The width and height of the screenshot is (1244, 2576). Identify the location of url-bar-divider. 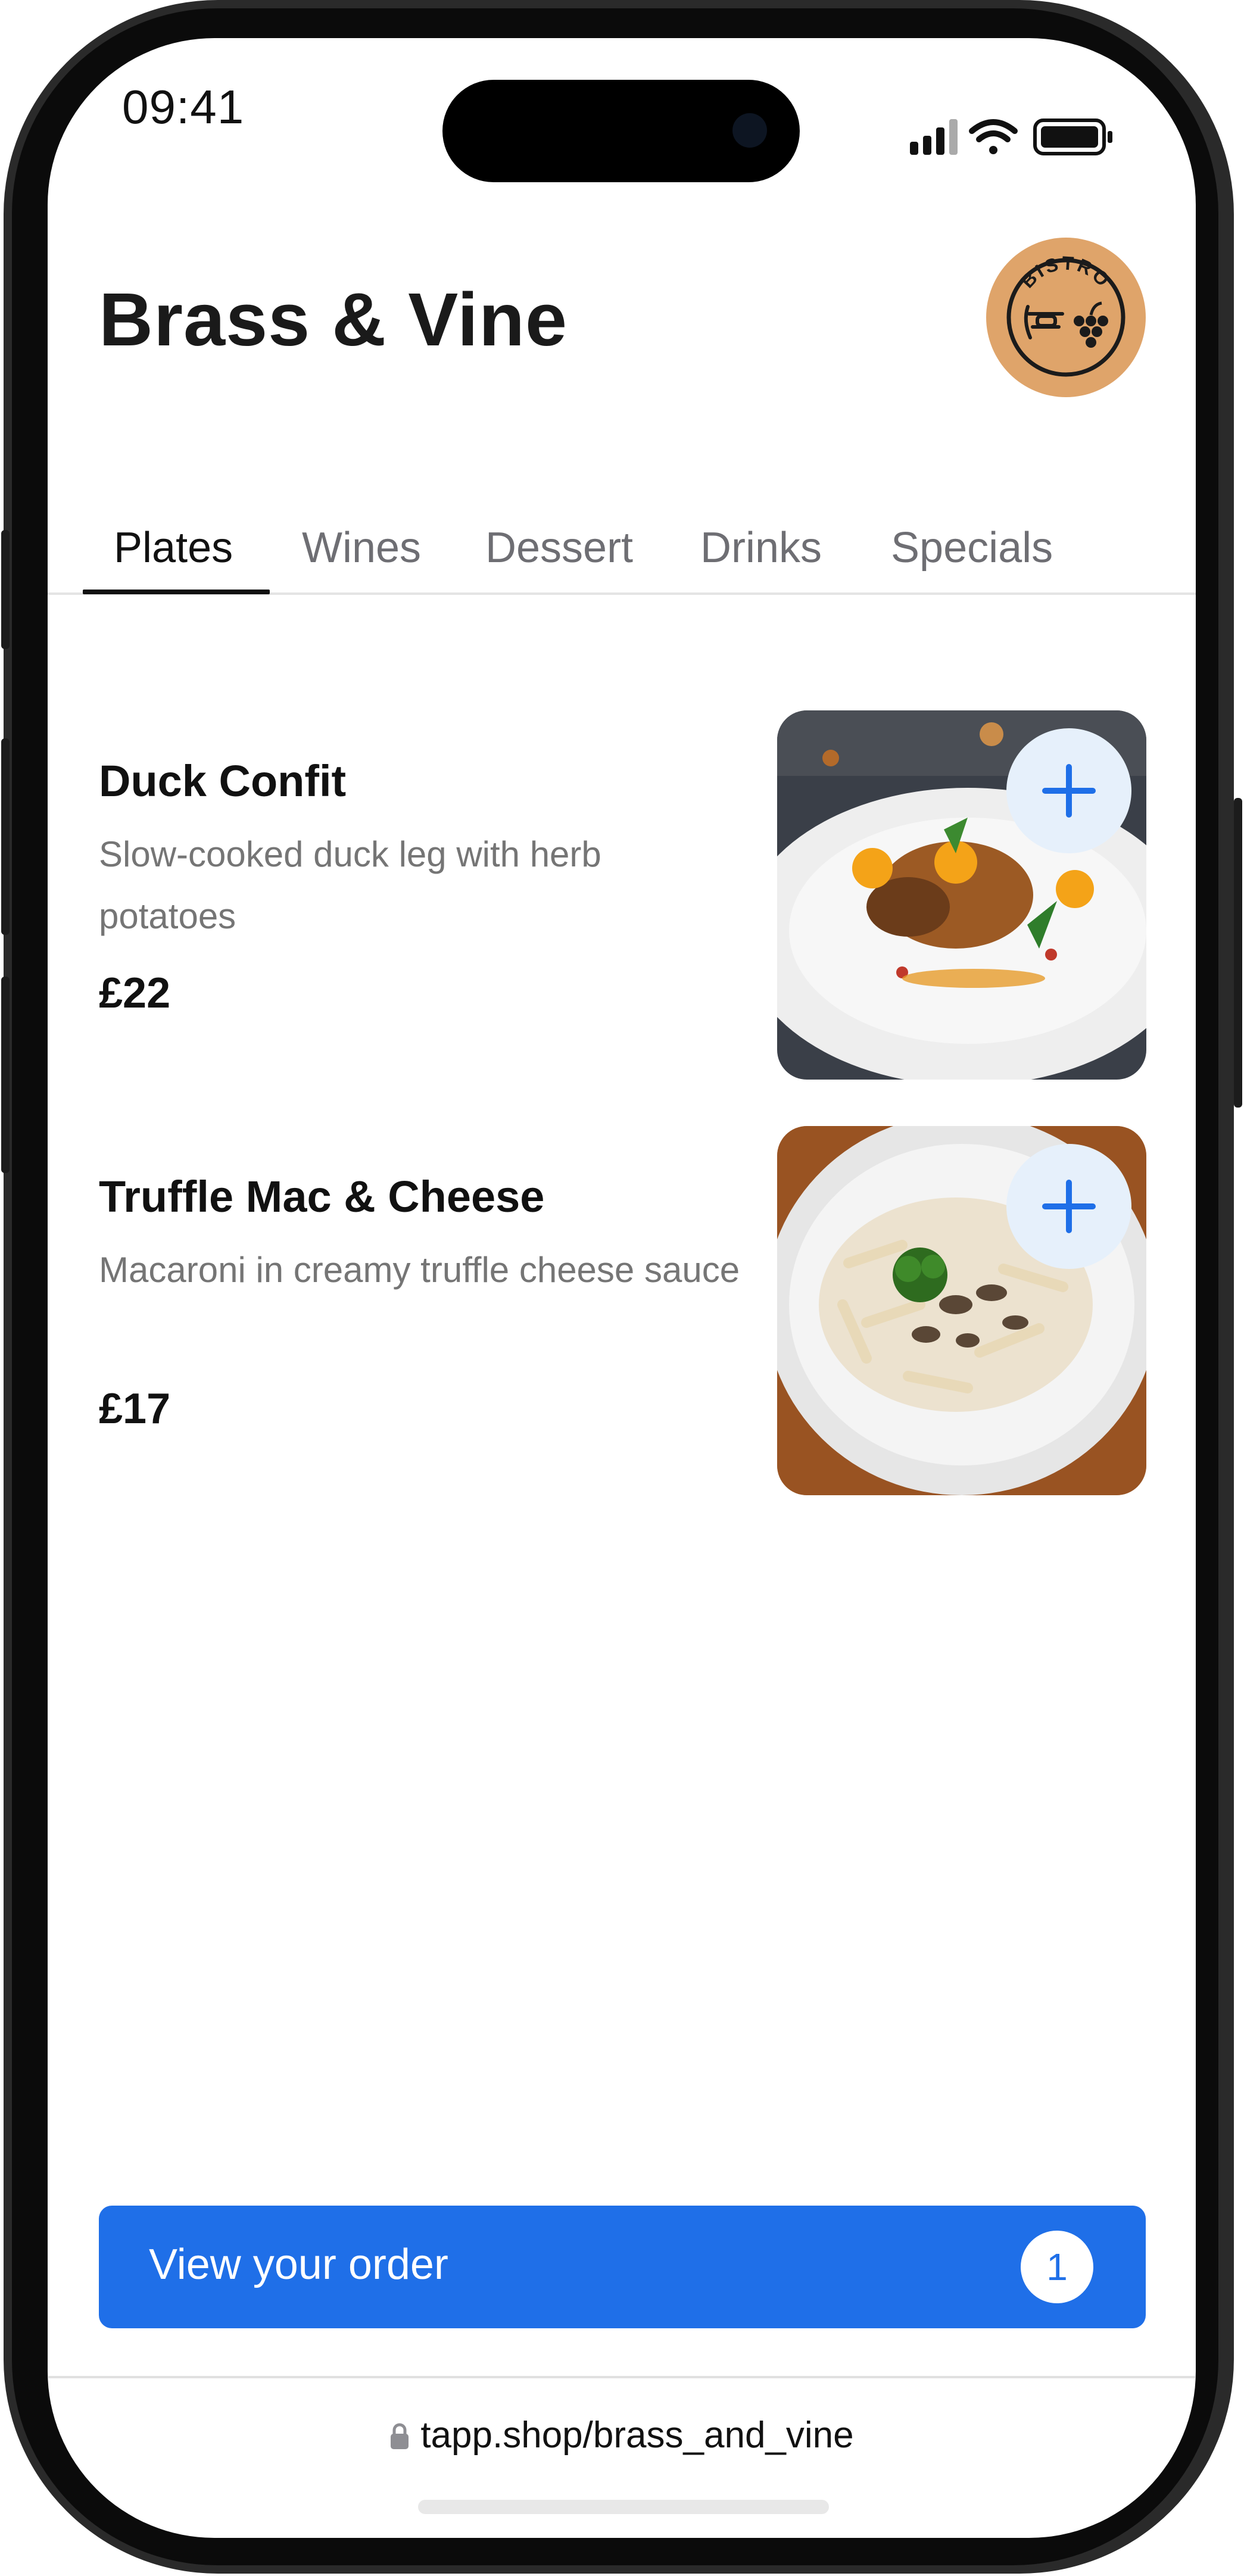
(622, 2377).